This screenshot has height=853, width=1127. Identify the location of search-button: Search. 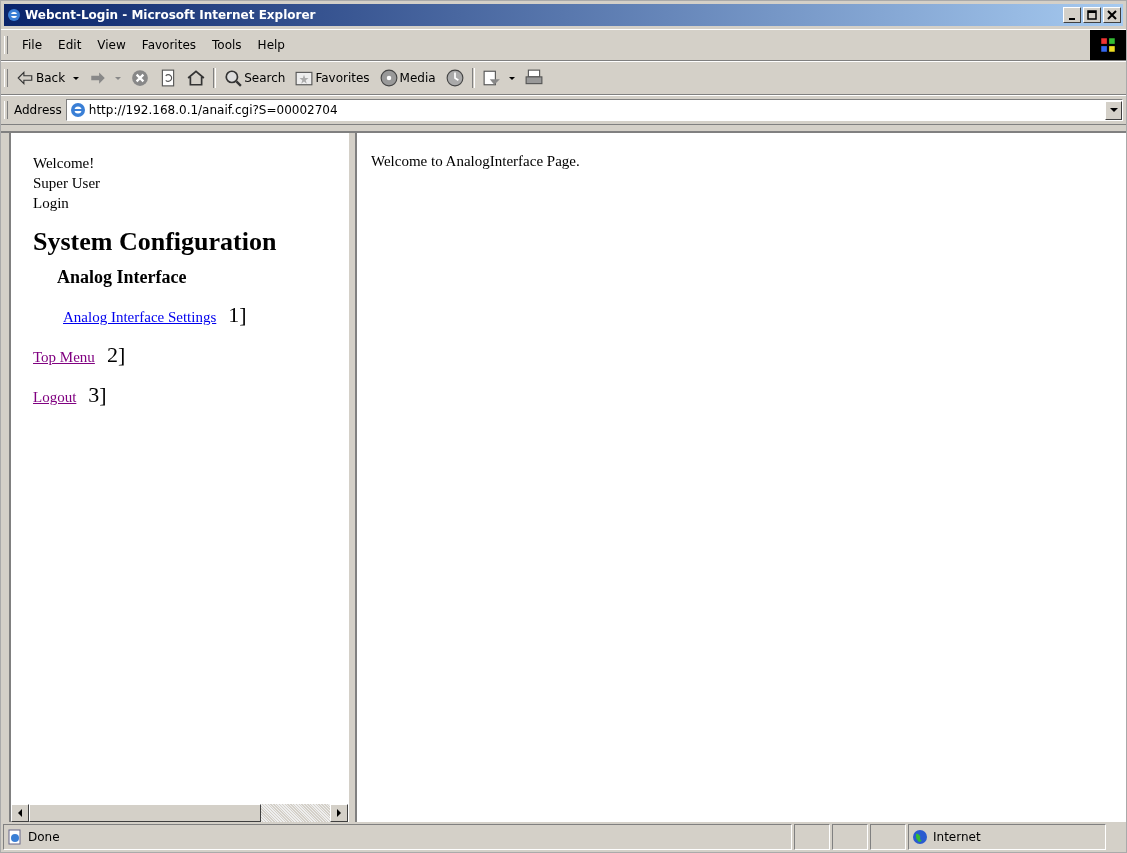
(255, 78).